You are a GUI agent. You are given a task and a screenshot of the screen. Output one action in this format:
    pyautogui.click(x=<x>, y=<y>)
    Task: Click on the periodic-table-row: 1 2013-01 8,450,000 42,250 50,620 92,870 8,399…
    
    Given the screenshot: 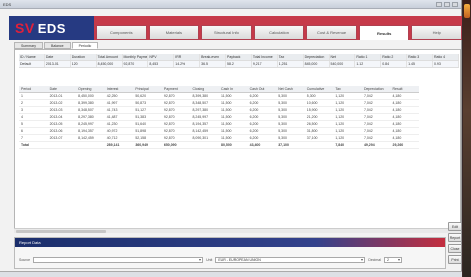 What is the action you would take?
    pyautogui.click(x=219, y=96)
    